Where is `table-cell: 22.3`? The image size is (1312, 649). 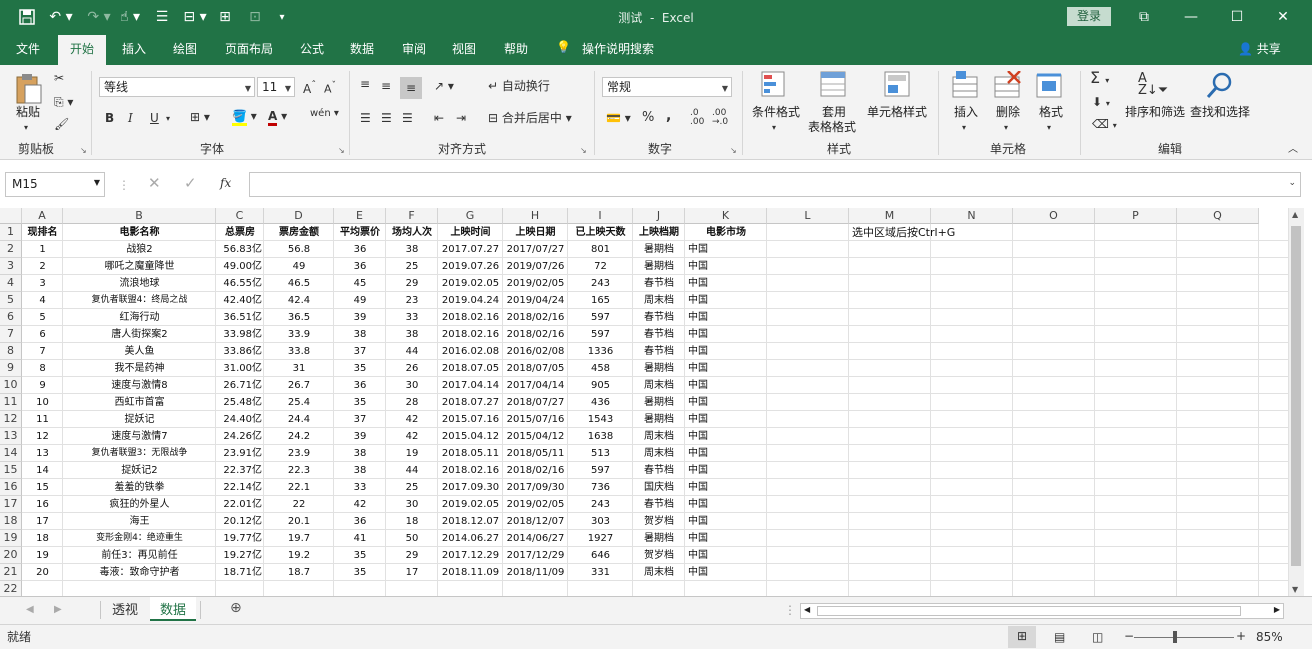 table-cell: 22.3 is located at coordinates (299, 470).